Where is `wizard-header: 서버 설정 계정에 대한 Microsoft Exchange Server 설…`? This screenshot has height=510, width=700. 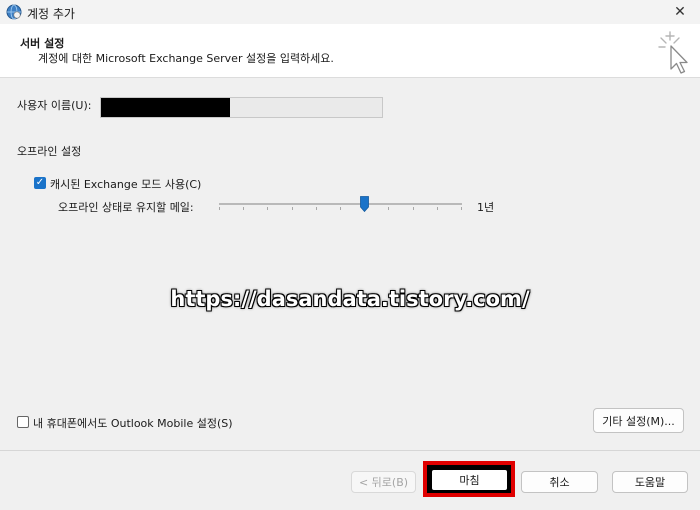 wizard-header: 서버 설정 계정에 대한 Microsoft Exchange Server 설… is located at coordinates (350, 51).